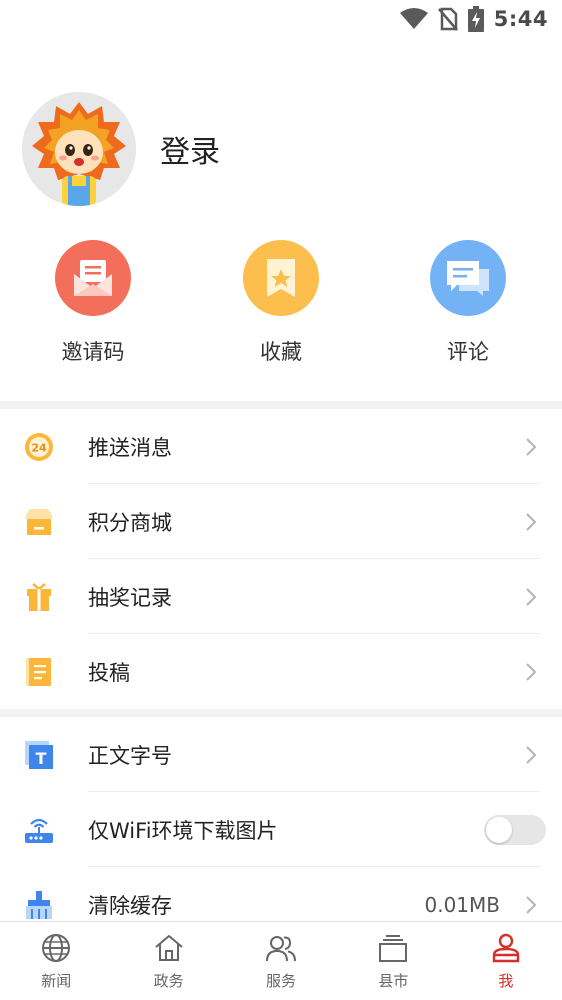 The height and width of the screenshot is (1000, 562). I want to click on wifi-only-toggle, so click(515, 829).